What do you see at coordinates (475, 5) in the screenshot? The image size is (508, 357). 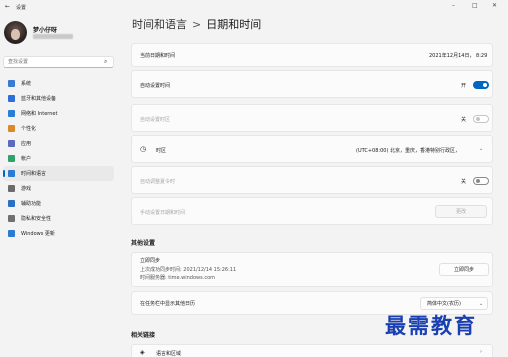 I see `maximize-icon: □` at bounding box center [475, 5].